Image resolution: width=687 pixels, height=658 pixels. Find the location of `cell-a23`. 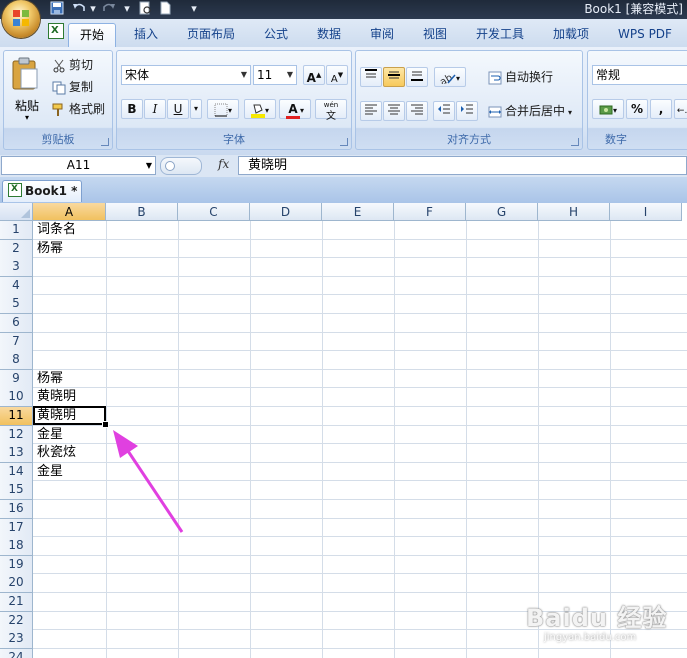

cell-a23 is located at coordinates (71, 639).